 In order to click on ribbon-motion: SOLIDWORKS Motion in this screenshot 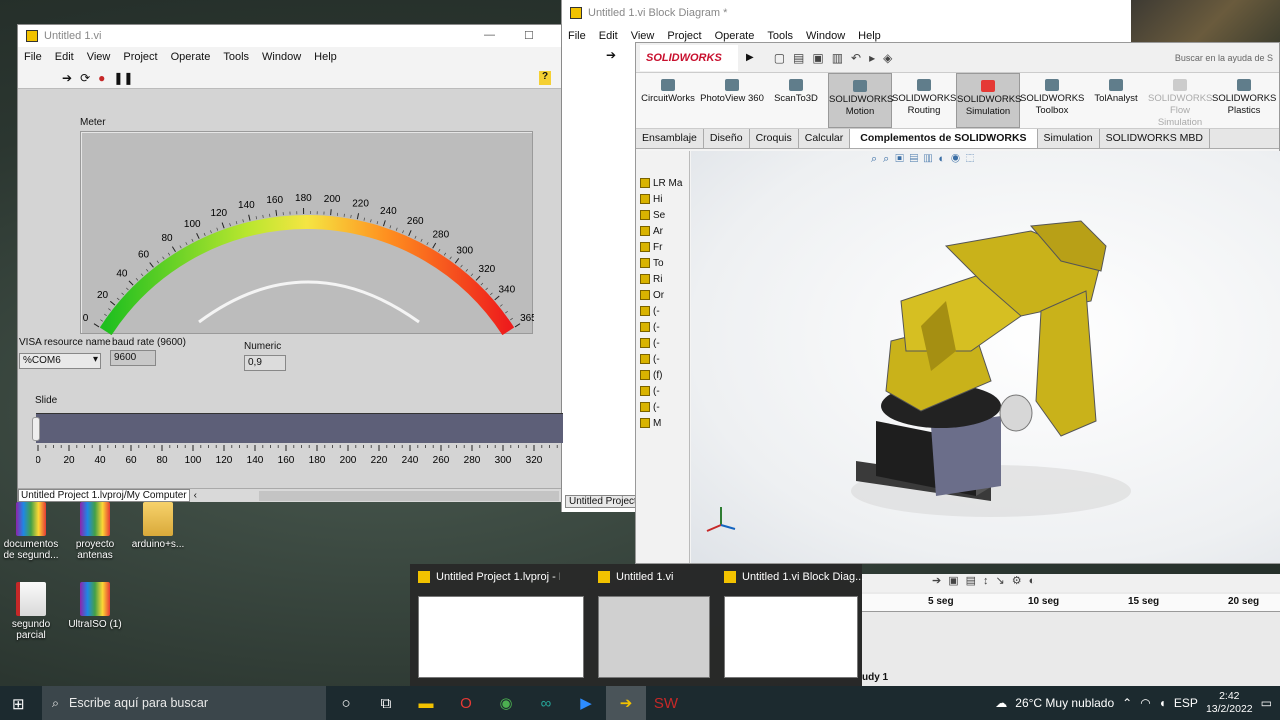, I will do `click(860, 100)`.